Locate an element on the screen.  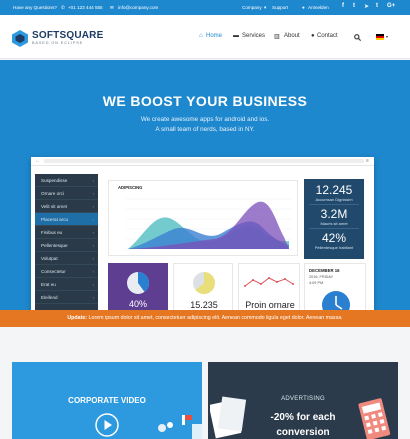
line-chart is located at coordinates (269, 282).